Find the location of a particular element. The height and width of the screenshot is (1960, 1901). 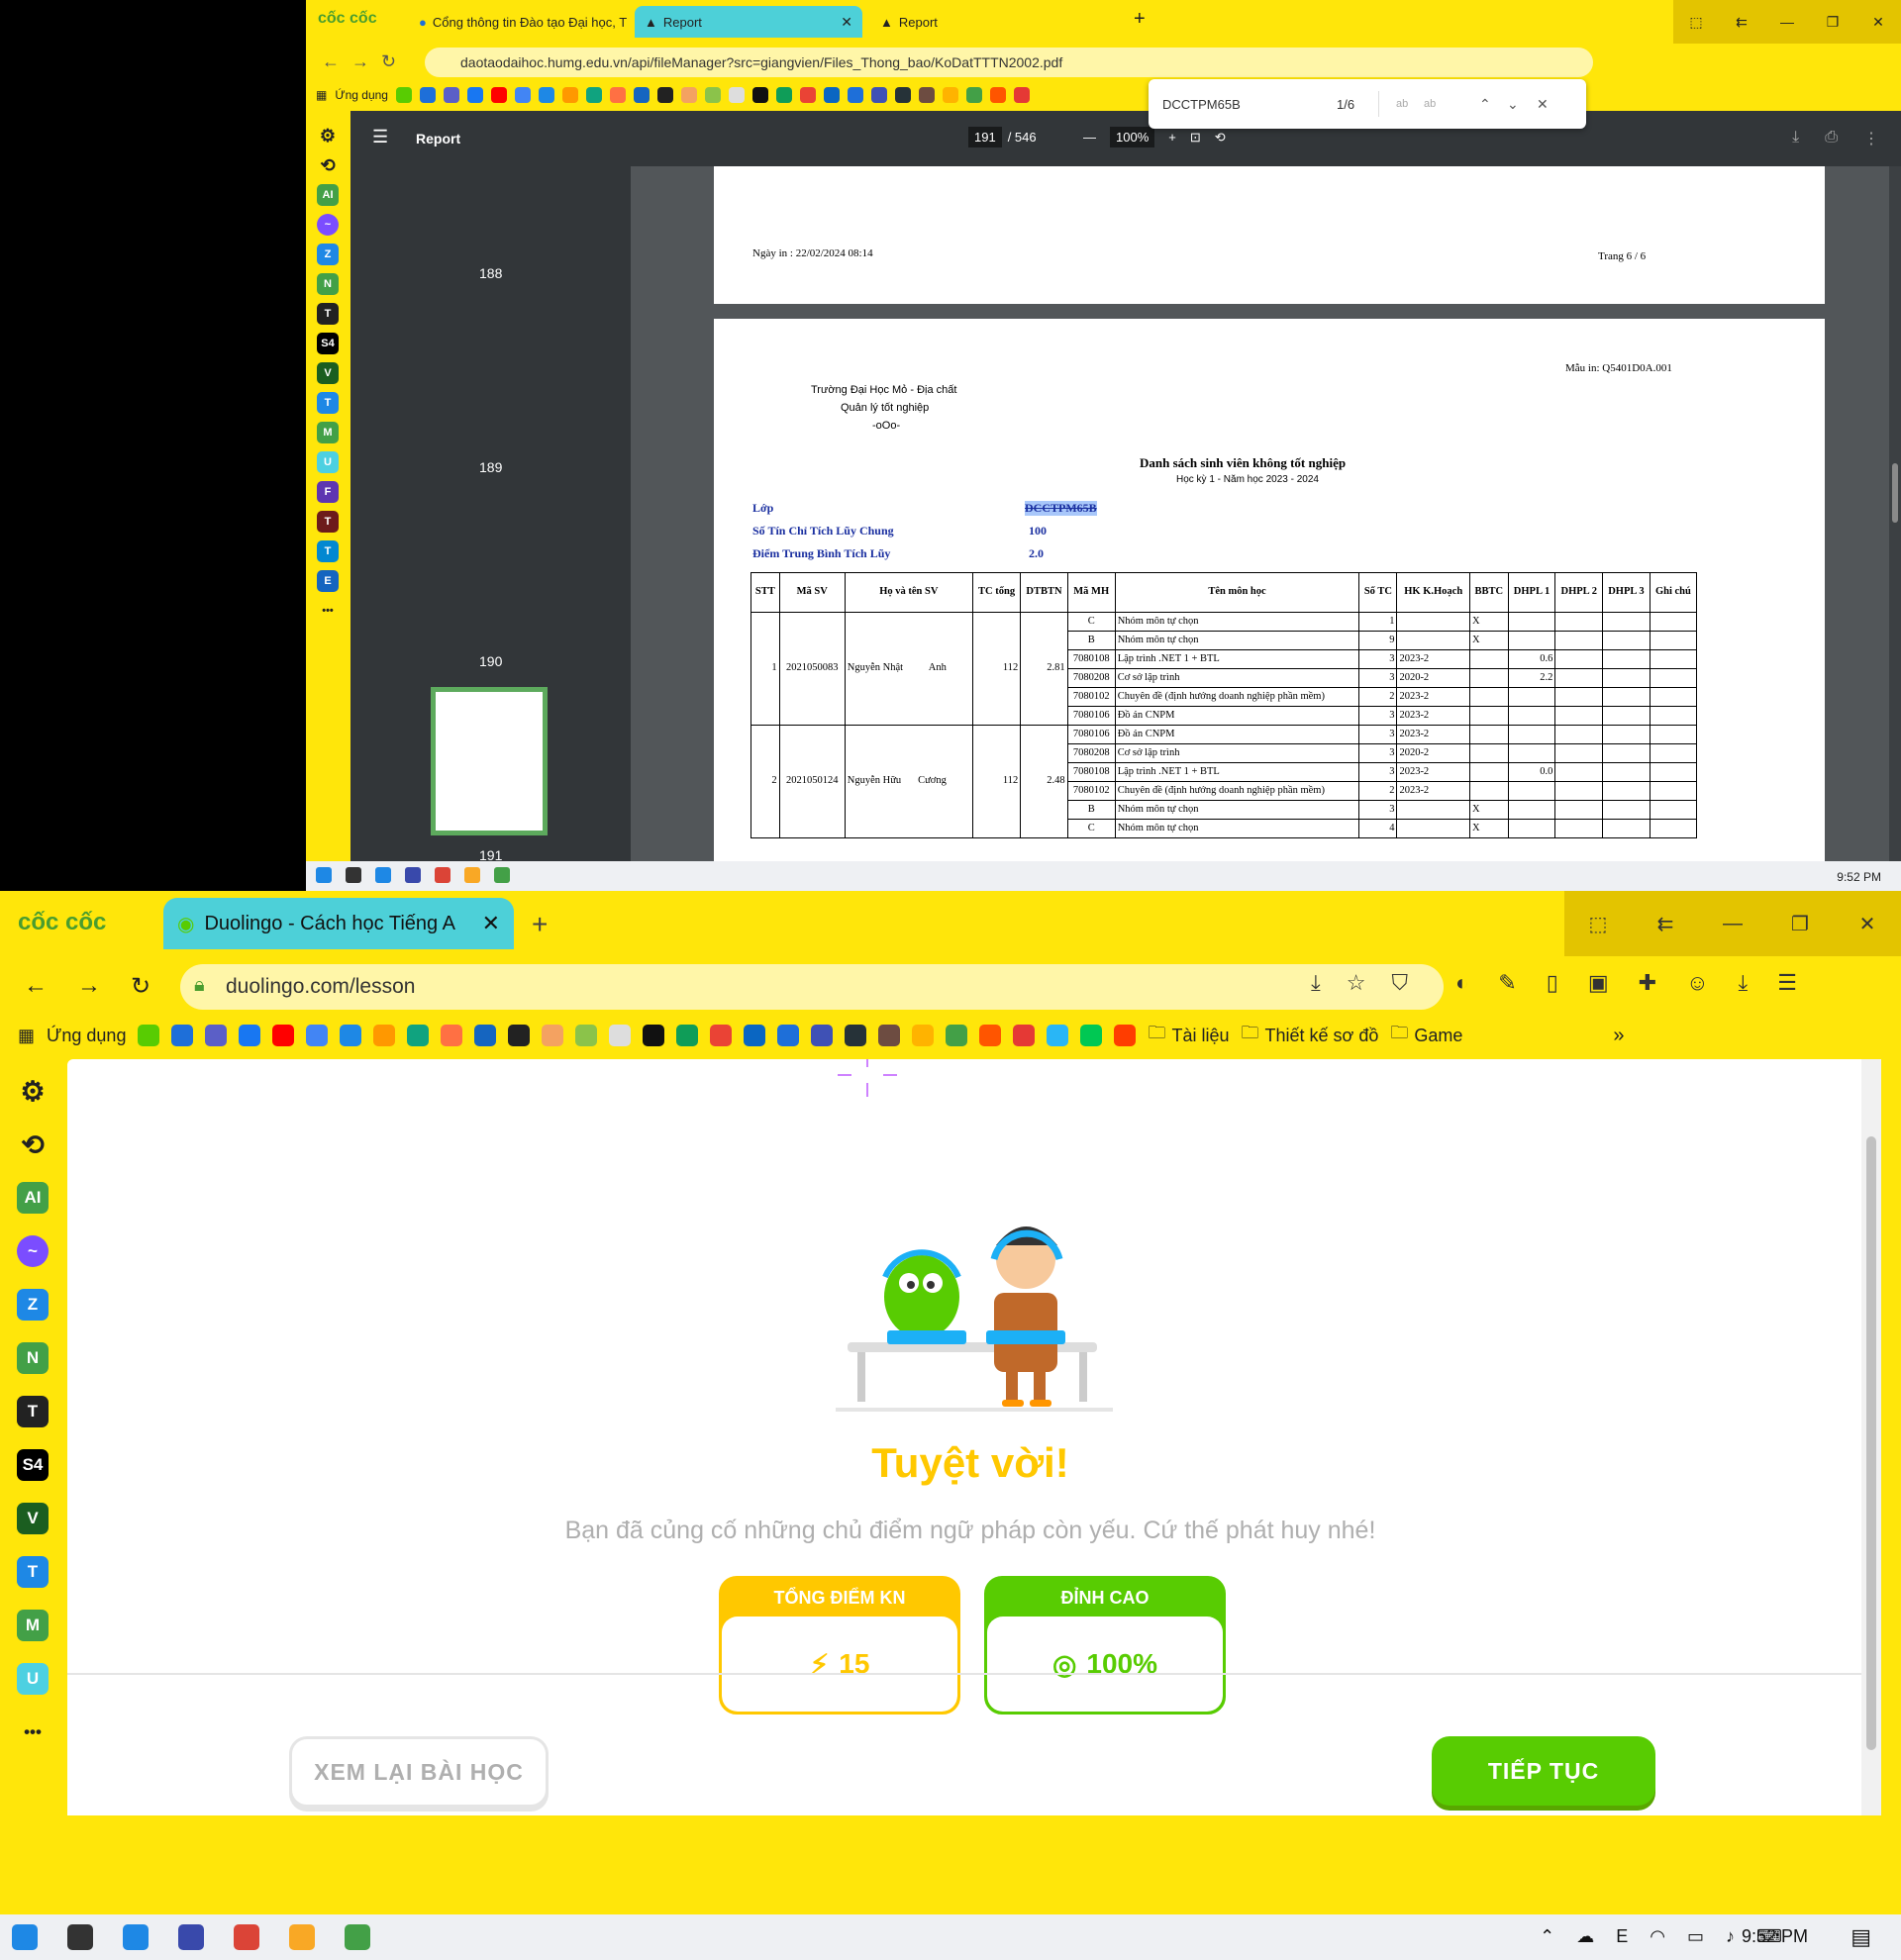

scroll-thumb is located at coordinates (1895, 493).